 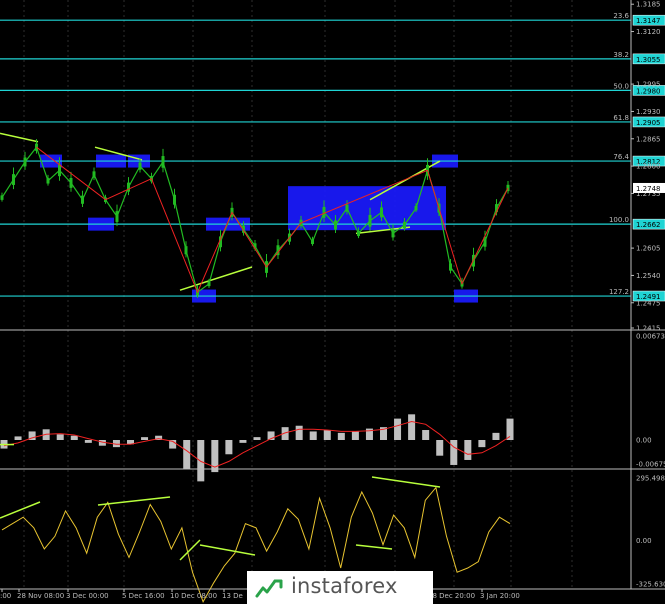 I want to click on fib-level-percent: 127.2, so click(x=619, y=292).